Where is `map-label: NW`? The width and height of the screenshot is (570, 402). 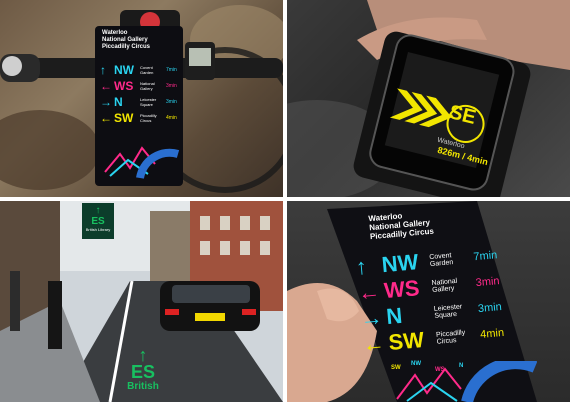 map-label: NW is located at coordinates (416, 364).